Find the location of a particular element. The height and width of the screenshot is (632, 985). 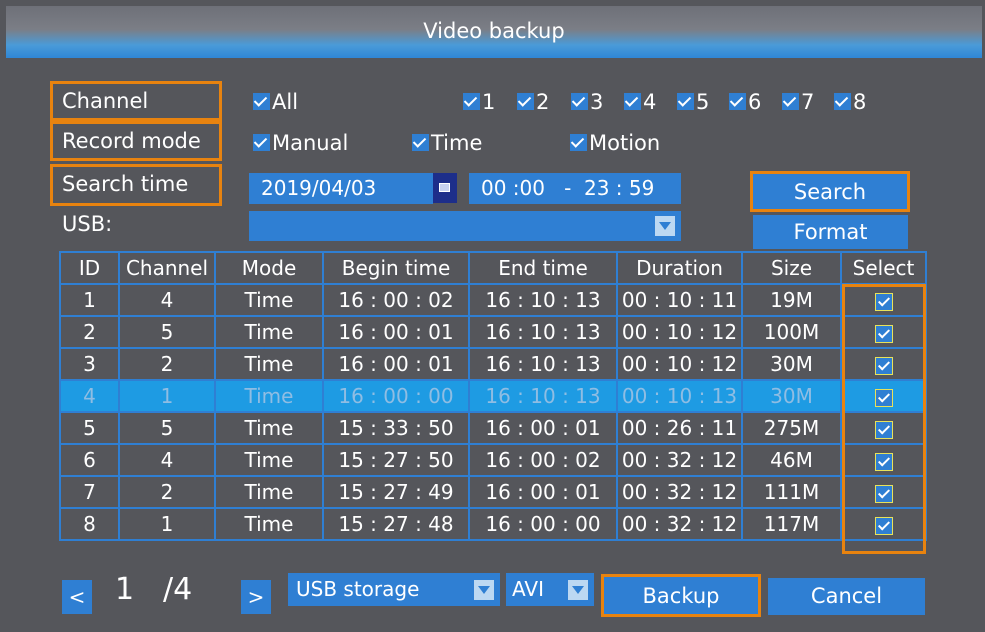

cell-size: 117M is located at coordinates (791, 524).